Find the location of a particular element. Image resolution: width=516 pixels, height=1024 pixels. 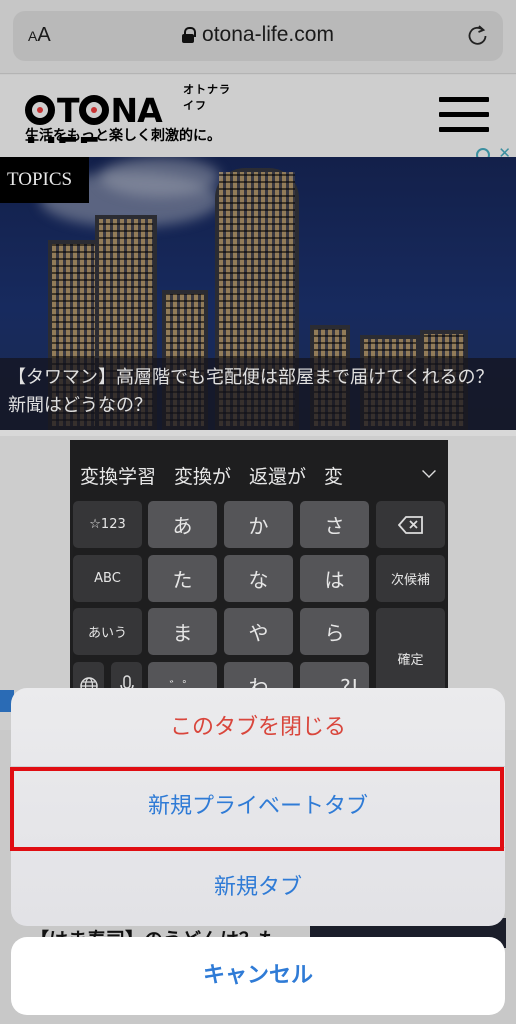

key-ya: や is located at coordinates (258, 631).